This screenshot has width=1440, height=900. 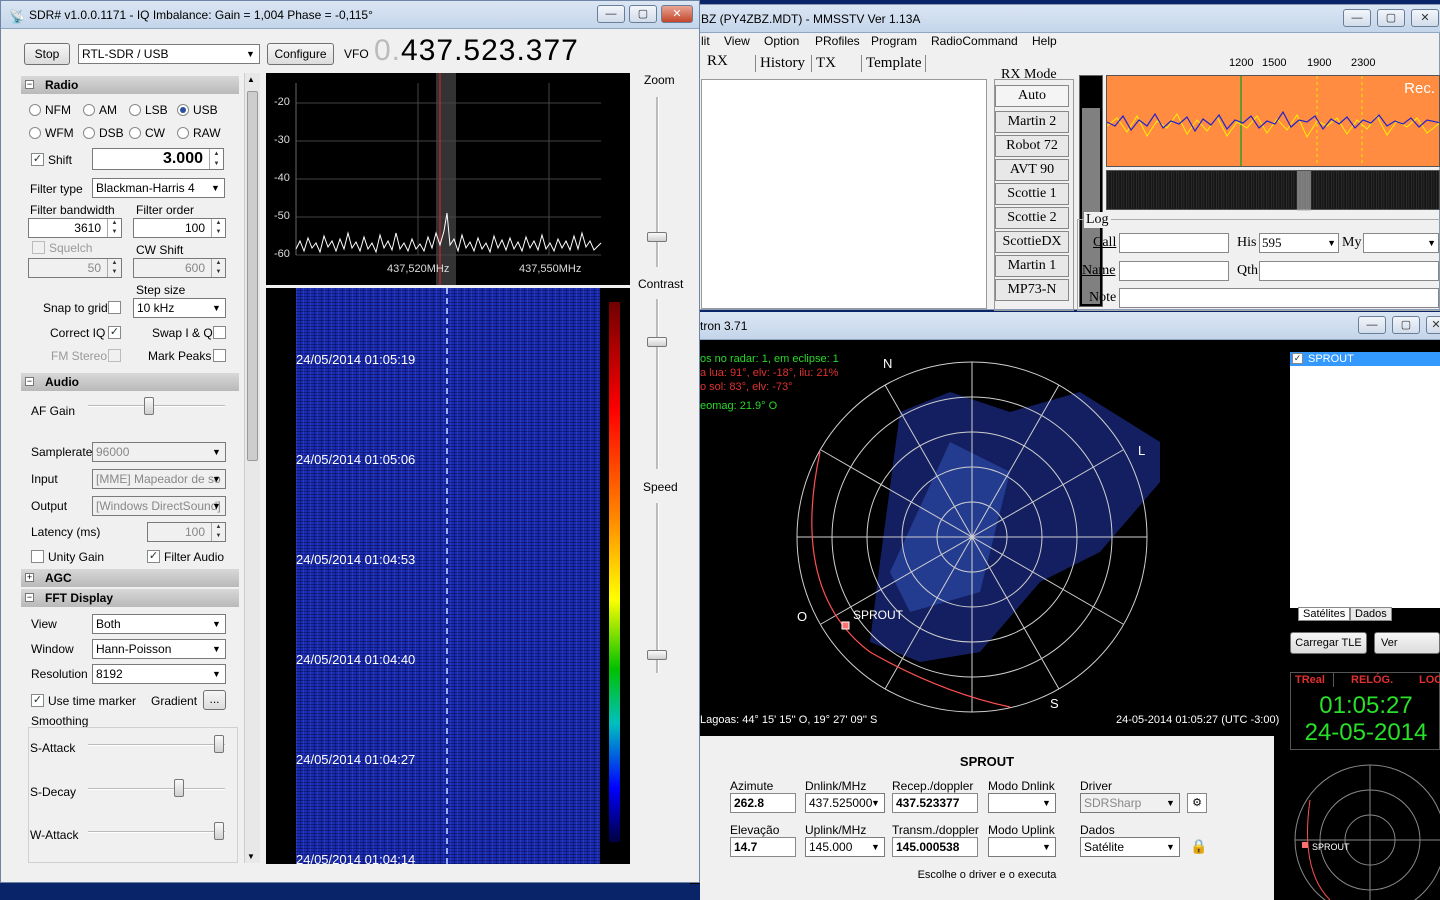 What do you see at coordinates (38, 247) in the screenshot?
I see `squelch-checkbox` at bounding box center [38, 247].